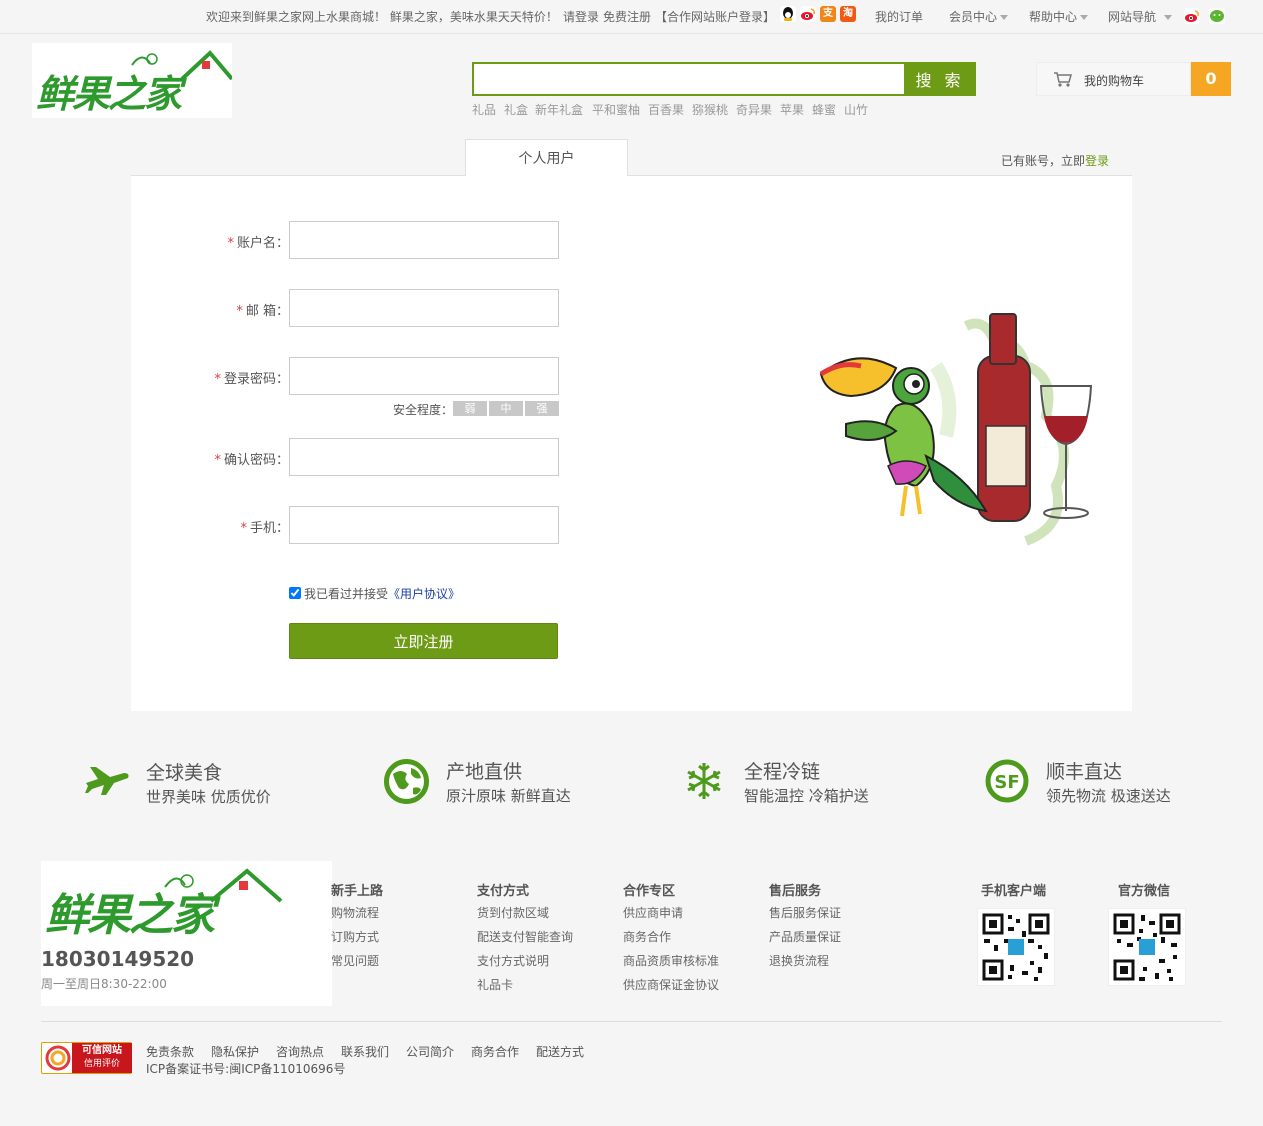 This screenshot has width=1263, height=1126. What do you see at coordinates (109, 93) in the screenshot?
I see `logo-text: 鲜果之家` at bounding box center [109, 93].